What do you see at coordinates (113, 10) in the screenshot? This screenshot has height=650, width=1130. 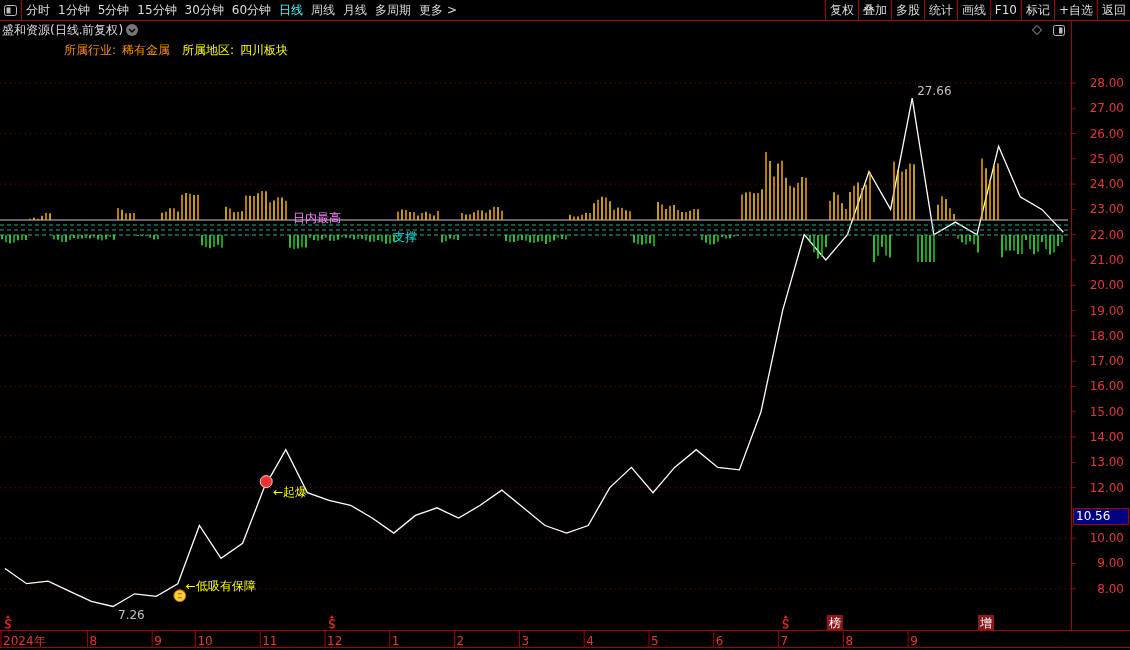 I see `period-tab: 5分钟` at bounding box center [113, 10].